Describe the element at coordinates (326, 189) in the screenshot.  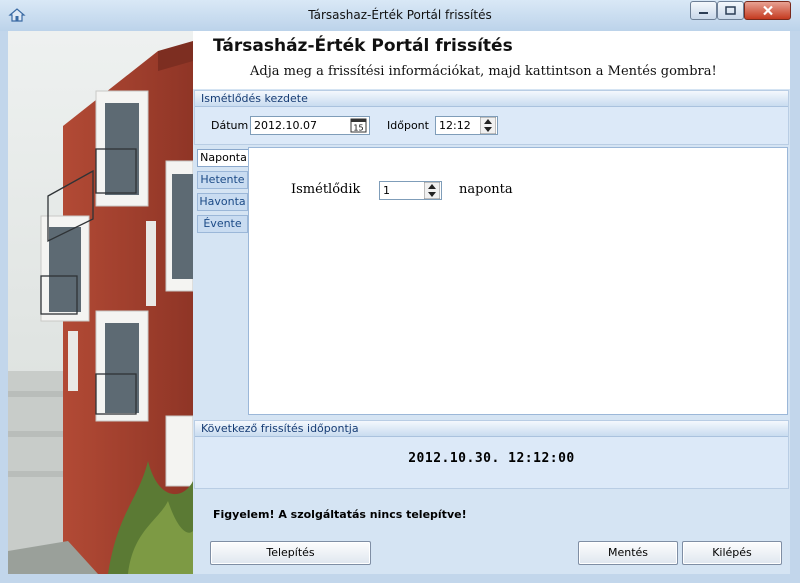
I see `repeat-label: Ismétlődik` at that location.